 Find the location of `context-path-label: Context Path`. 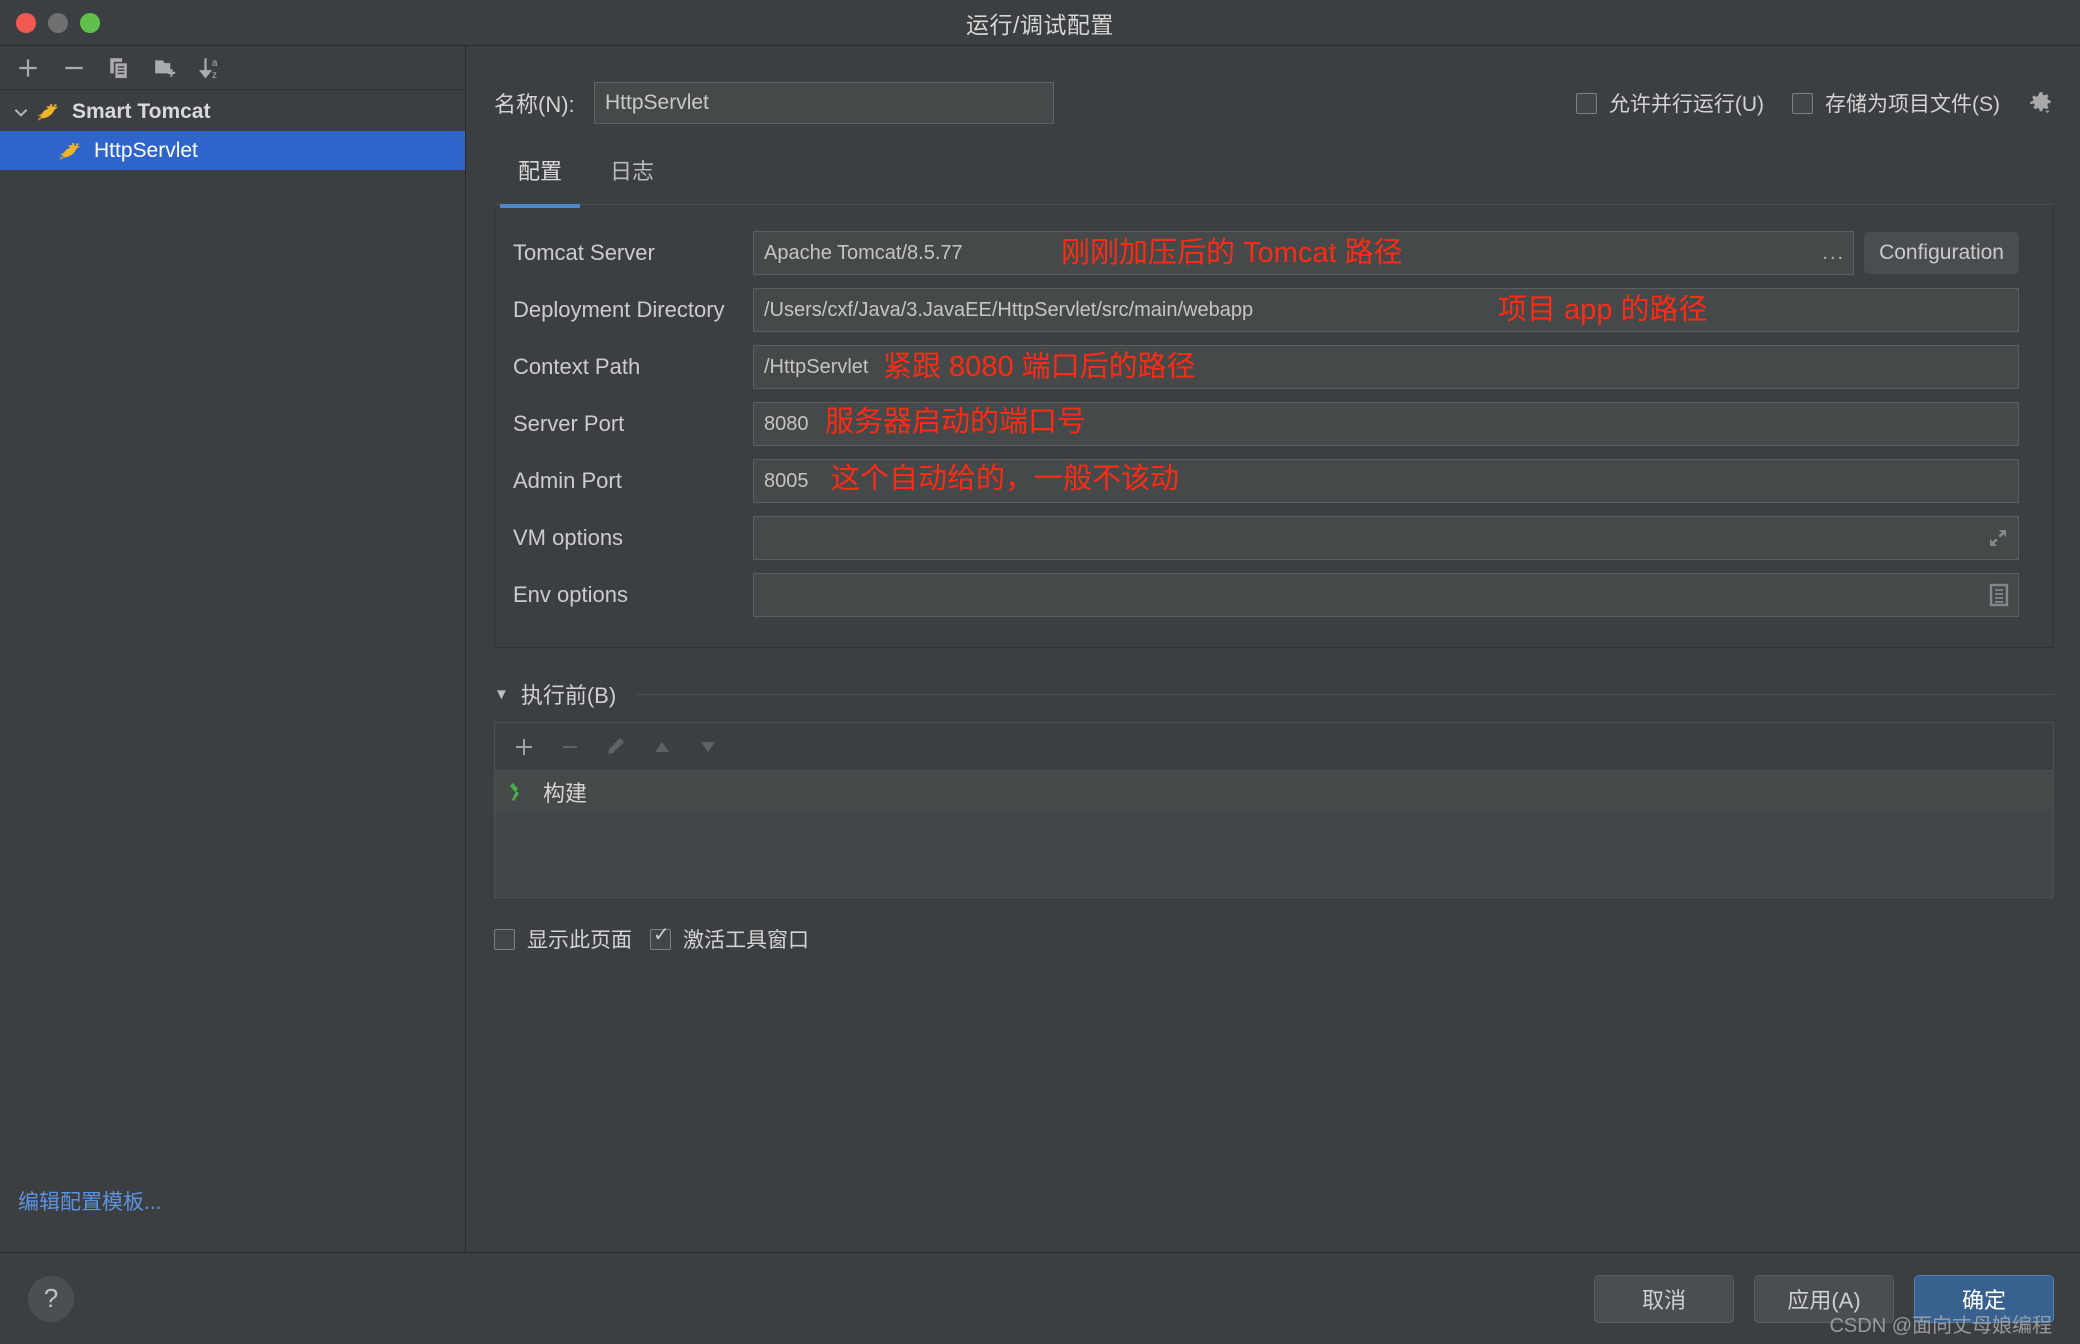

context-path-label: Context Path is located at coordinates (577, 366).